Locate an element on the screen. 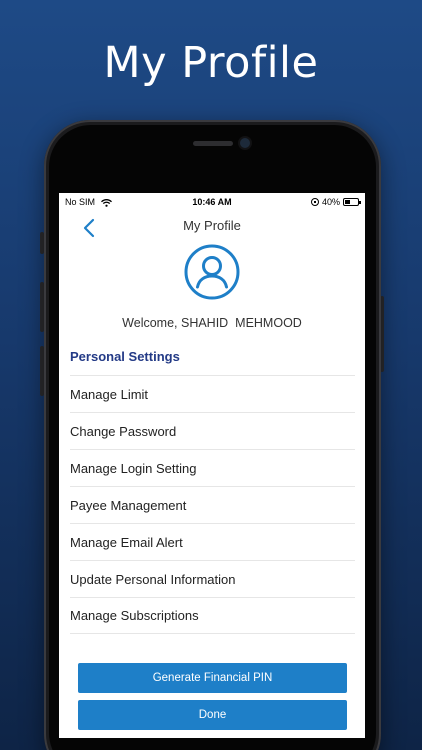 The image size is (422, 750). menu-item-manage-login-setting: Manage Login Setting is located at coordinates (212, 467).